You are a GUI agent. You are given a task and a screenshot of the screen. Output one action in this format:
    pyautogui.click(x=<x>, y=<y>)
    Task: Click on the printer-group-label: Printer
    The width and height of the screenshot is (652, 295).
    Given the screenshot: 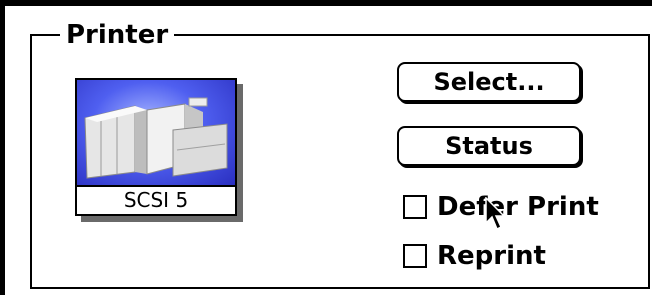 What is the action you would take?
    pyautogui.click(x=117, y=35)
    